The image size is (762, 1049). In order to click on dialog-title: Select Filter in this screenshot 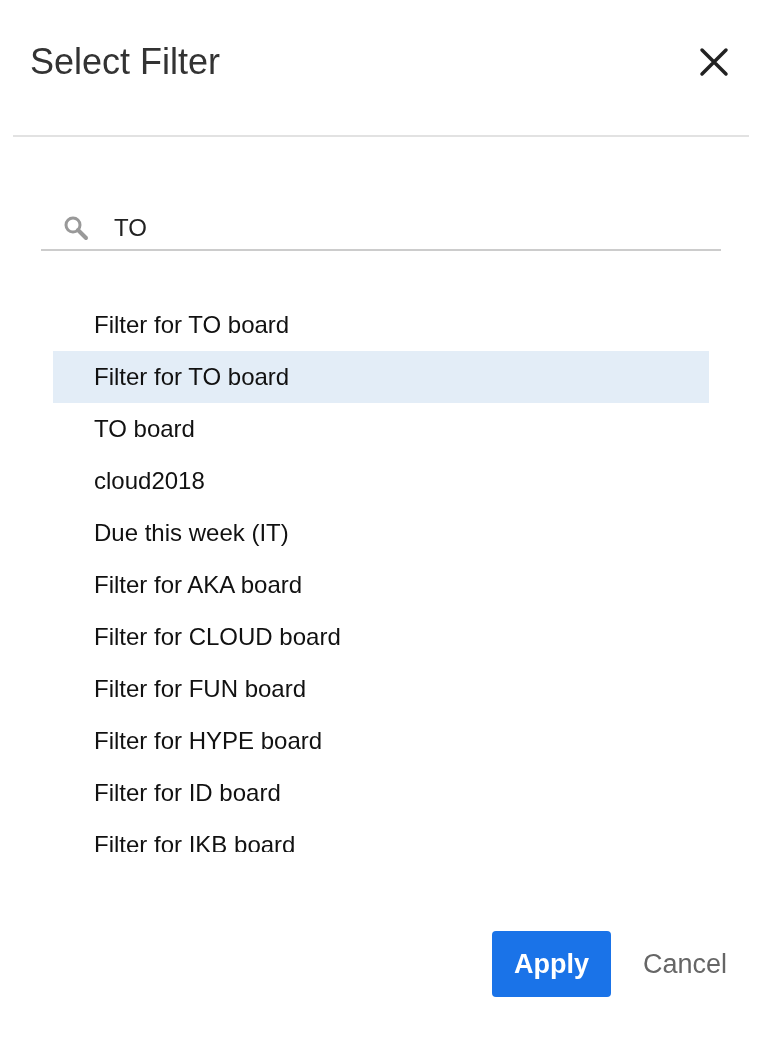, I will do `click(125, 62)`.